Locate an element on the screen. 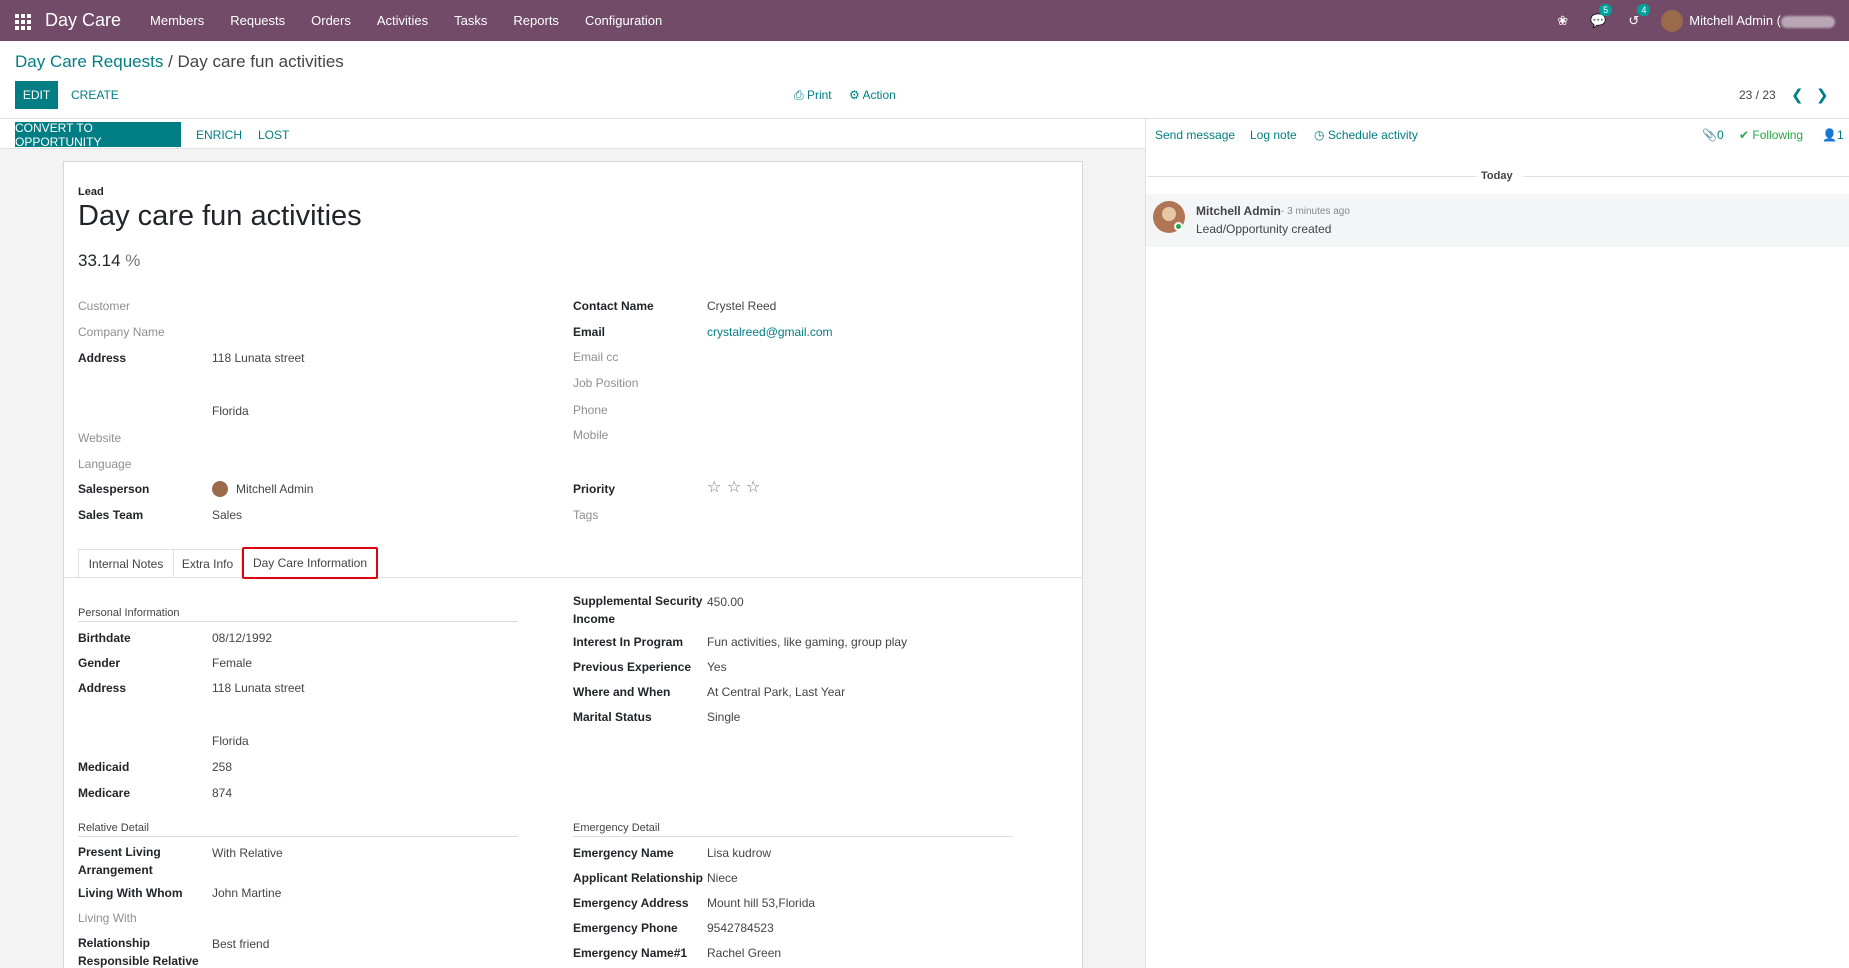 The height and width of the screenshot is (968, 1849). personal-information-title: Personal Information is located at coordinates (129, 613).